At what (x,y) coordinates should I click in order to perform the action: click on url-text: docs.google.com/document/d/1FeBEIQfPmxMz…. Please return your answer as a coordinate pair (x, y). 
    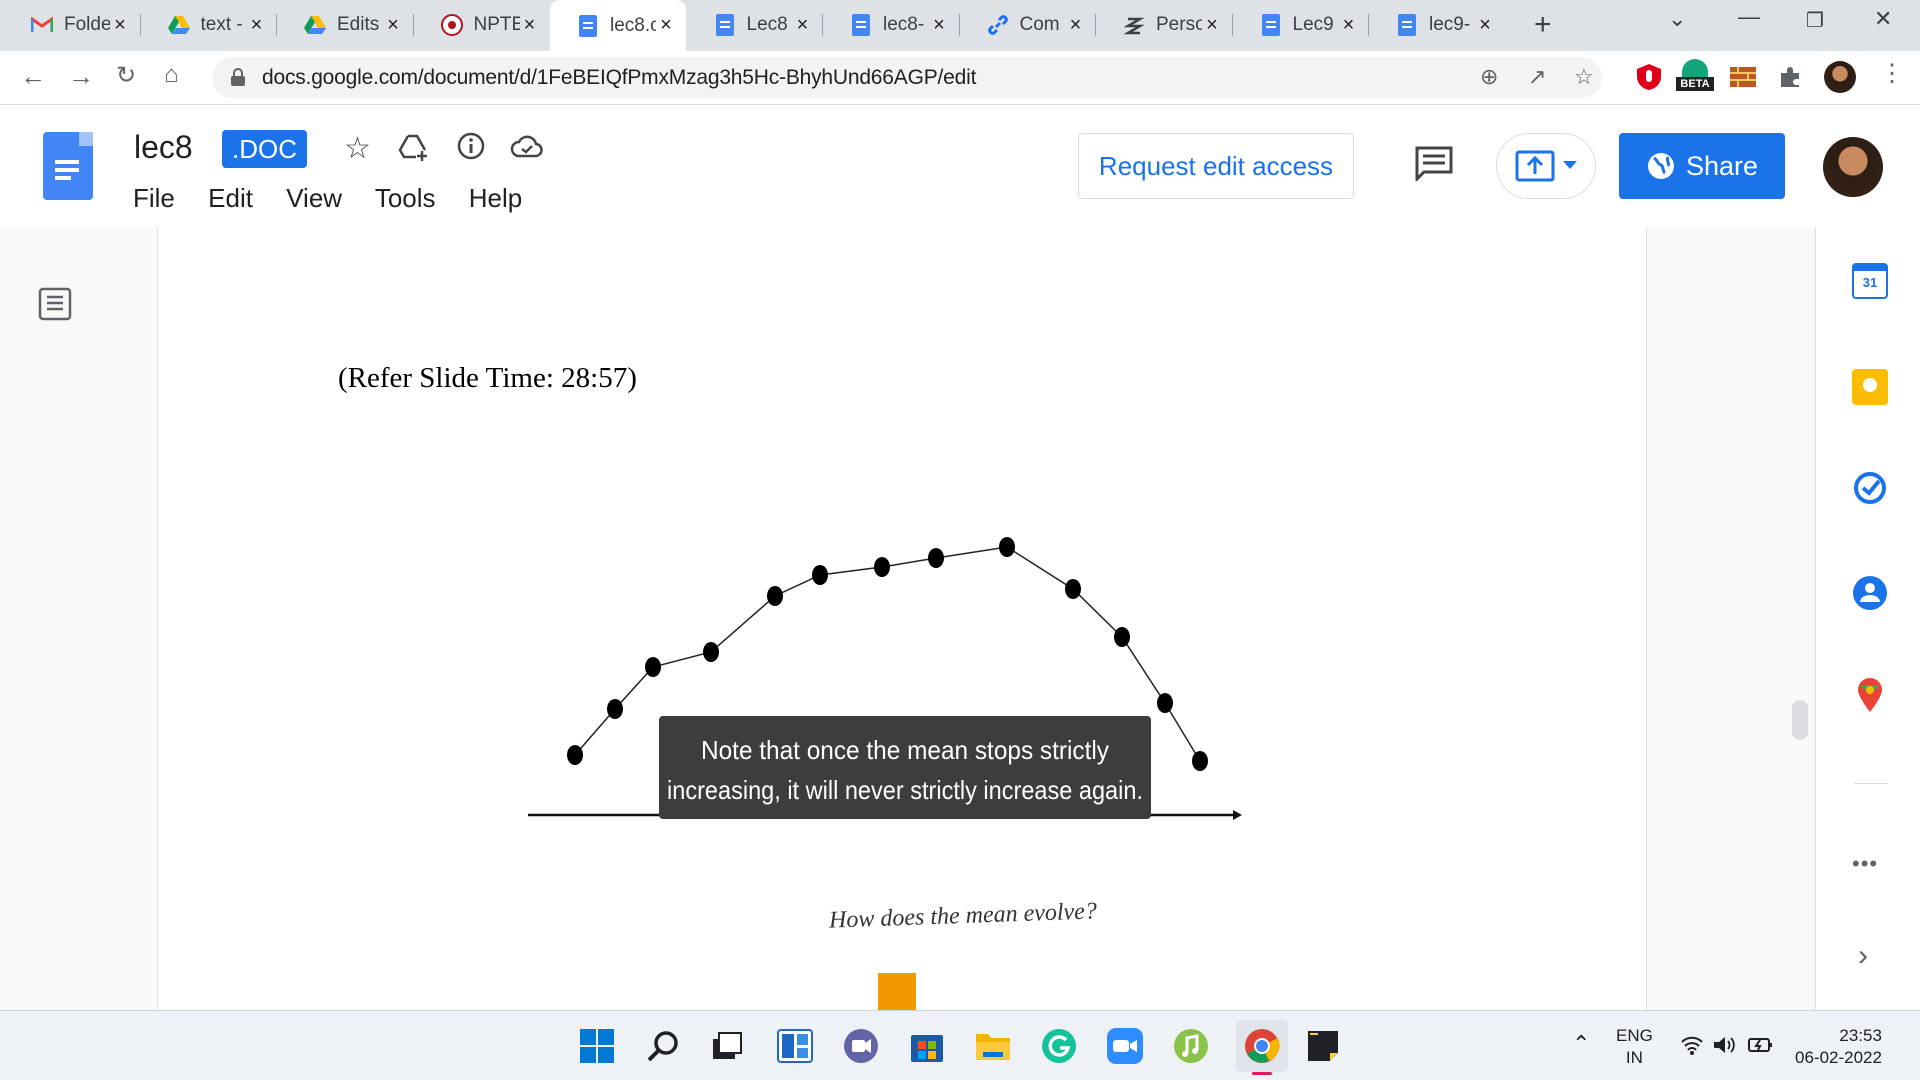
    Looking at the image, I should click on (619, 78).